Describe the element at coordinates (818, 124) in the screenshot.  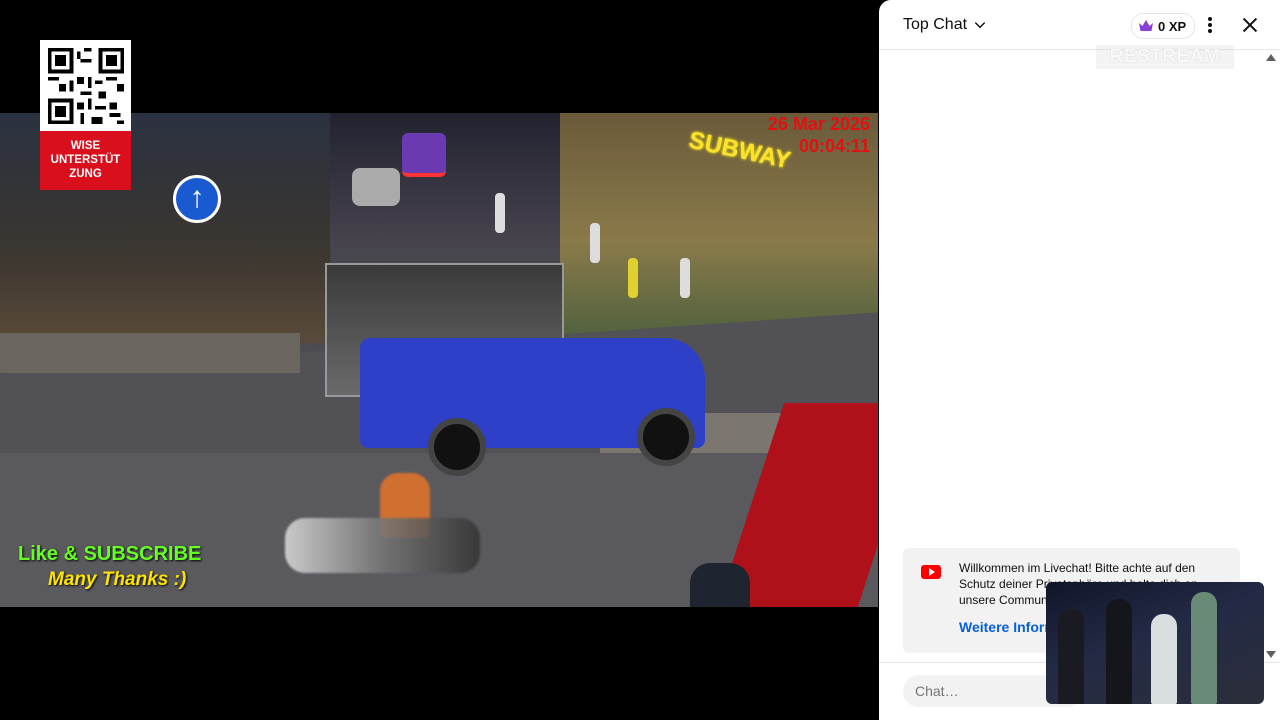
I see `timestamp-date: 26 Mar 2026` at that location.